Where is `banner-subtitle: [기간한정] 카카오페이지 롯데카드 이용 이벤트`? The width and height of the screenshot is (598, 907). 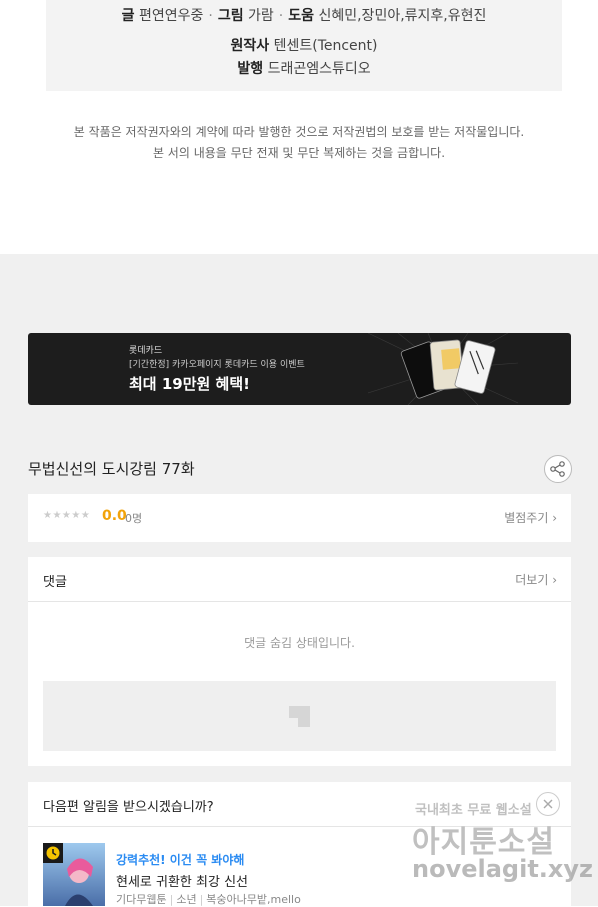
banner-subtitle: [기간한정] 카카오페이지 롯데카드 이용 이벤트 is located at coordinates (217, 365).